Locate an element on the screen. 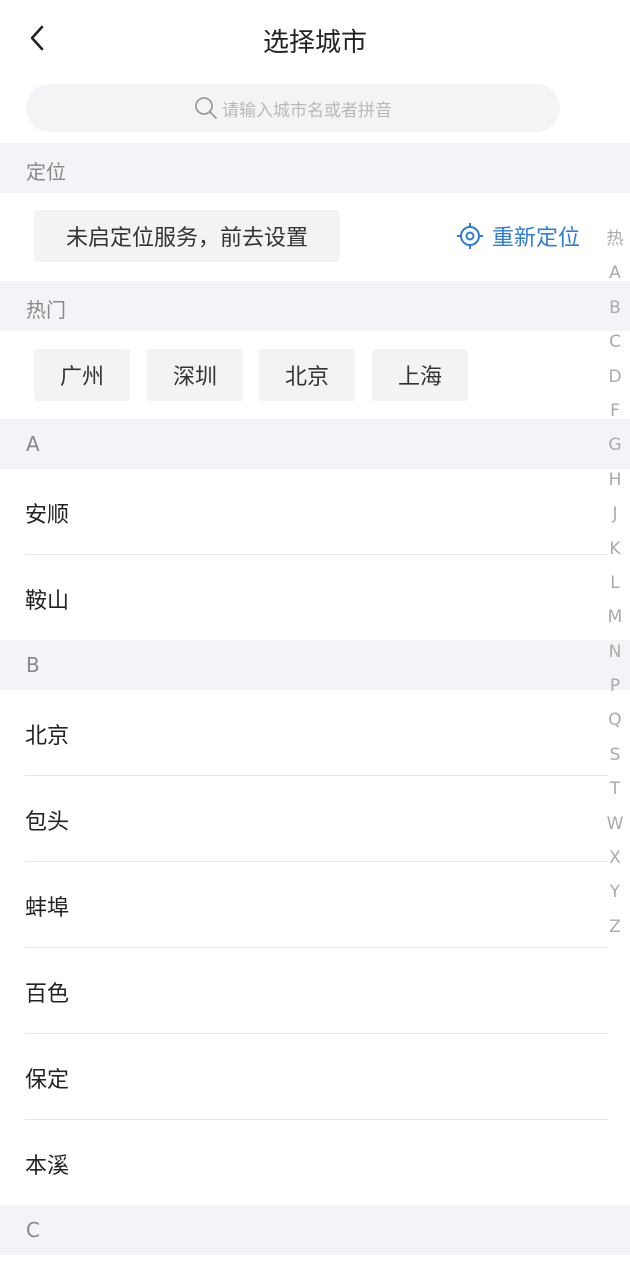 This screenshot has width=630, height=1280. city-list-item: 北京 is located at coordinates (315, 733).